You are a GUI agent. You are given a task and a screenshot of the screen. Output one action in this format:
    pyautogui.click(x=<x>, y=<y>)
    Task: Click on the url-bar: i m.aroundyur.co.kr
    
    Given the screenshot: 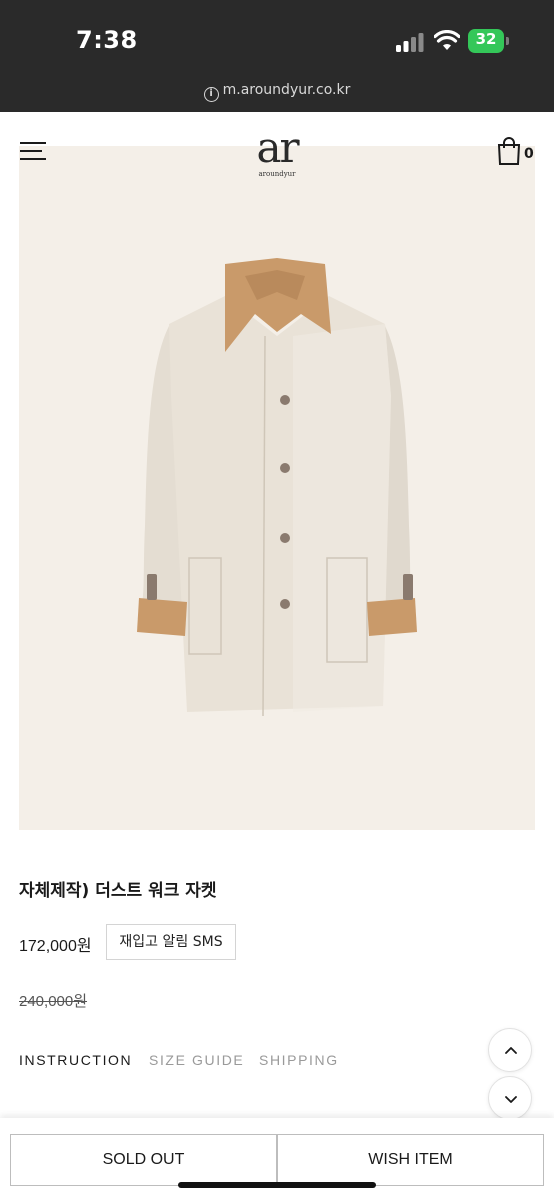 What is the action you would take?
    pyautogui.click(x=277, y=95)
    